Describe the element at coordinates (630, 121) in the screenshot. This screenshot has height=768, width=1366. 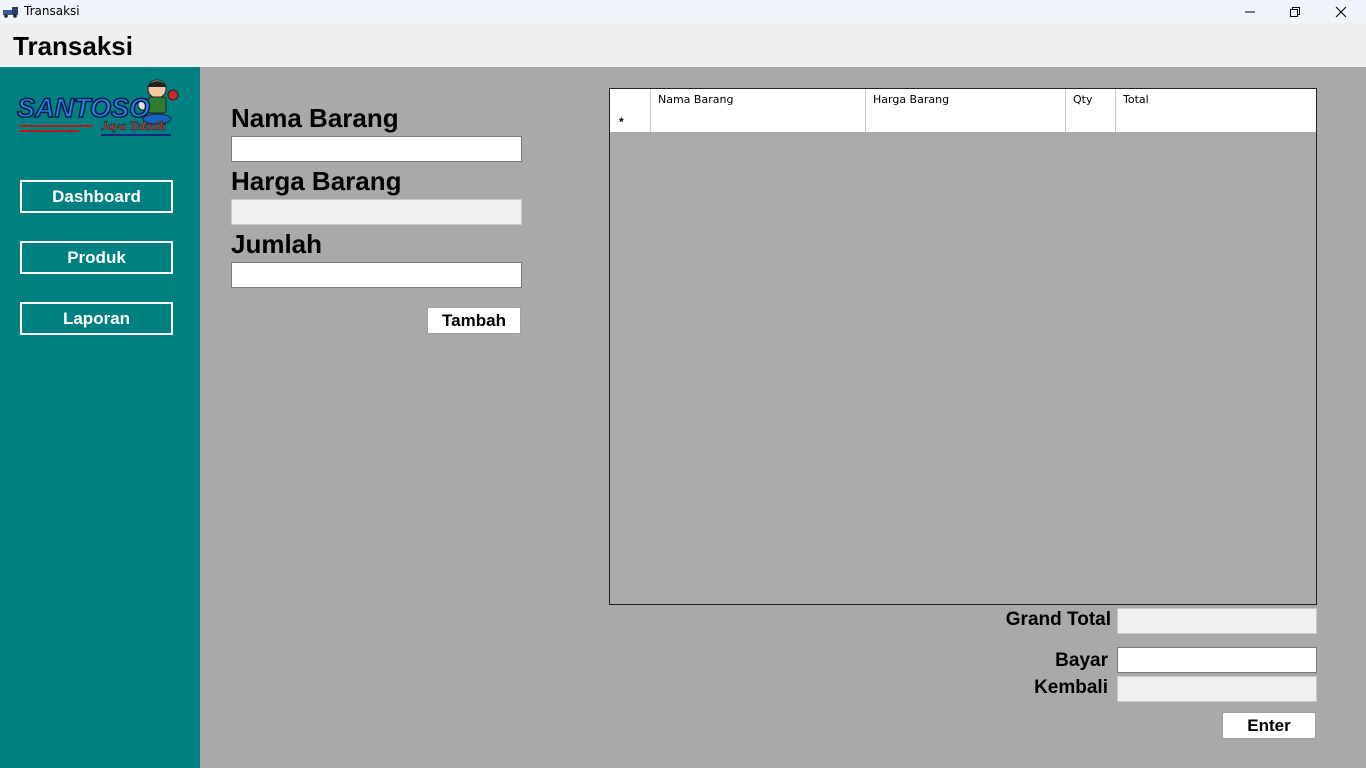
I see `new-row-indicator: *` at that location.